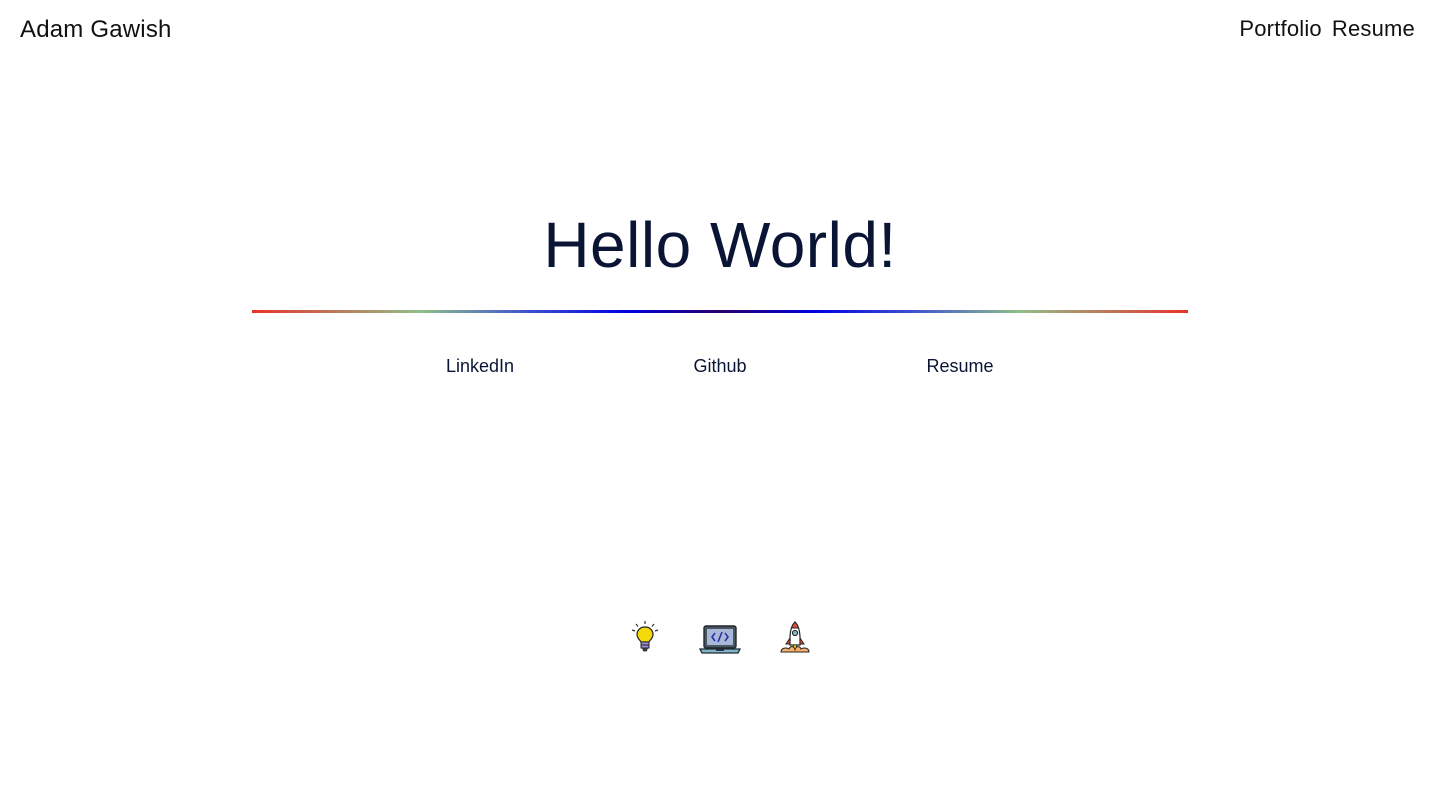 The width and height of the screenshot is (1440, 801). What do you see at coordinates (1373, 29) in the screenshot?
I see `nav-resume-link: Resume` at bounding box center [1373, 29].